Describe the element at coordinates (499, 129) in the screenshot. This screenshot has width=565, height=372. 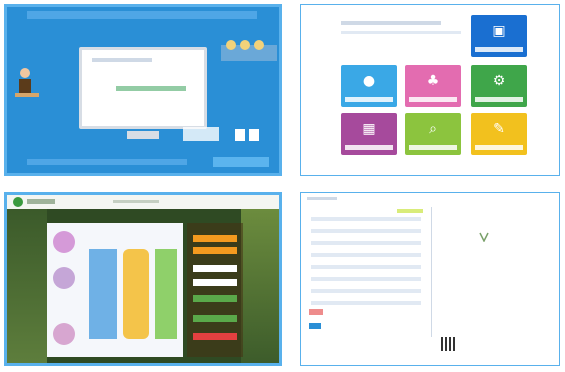
I see `pencil-icon: ✎` at that location.